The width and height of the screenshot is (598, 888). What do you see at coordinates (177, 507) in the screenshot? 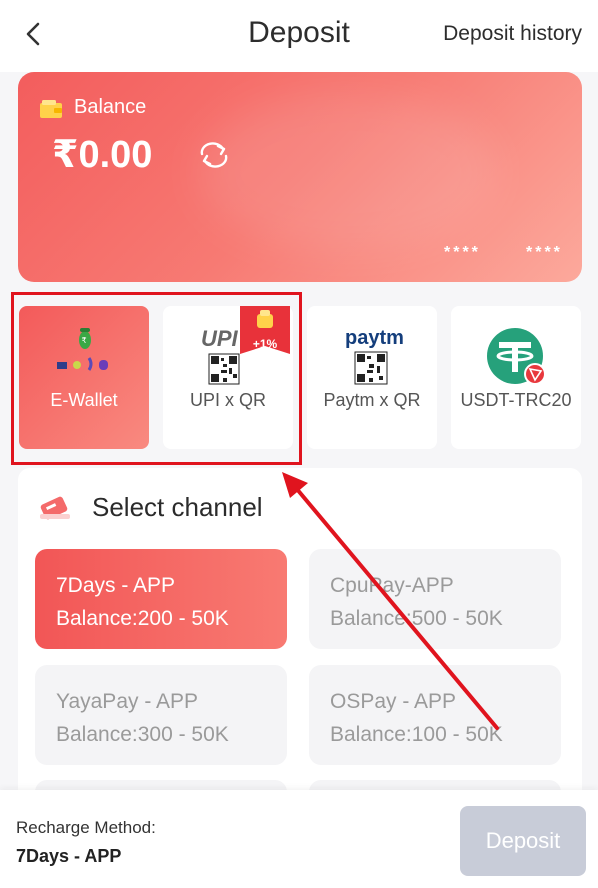
I see `channel-section-title: Select channel` at bounding box center [177, 507].